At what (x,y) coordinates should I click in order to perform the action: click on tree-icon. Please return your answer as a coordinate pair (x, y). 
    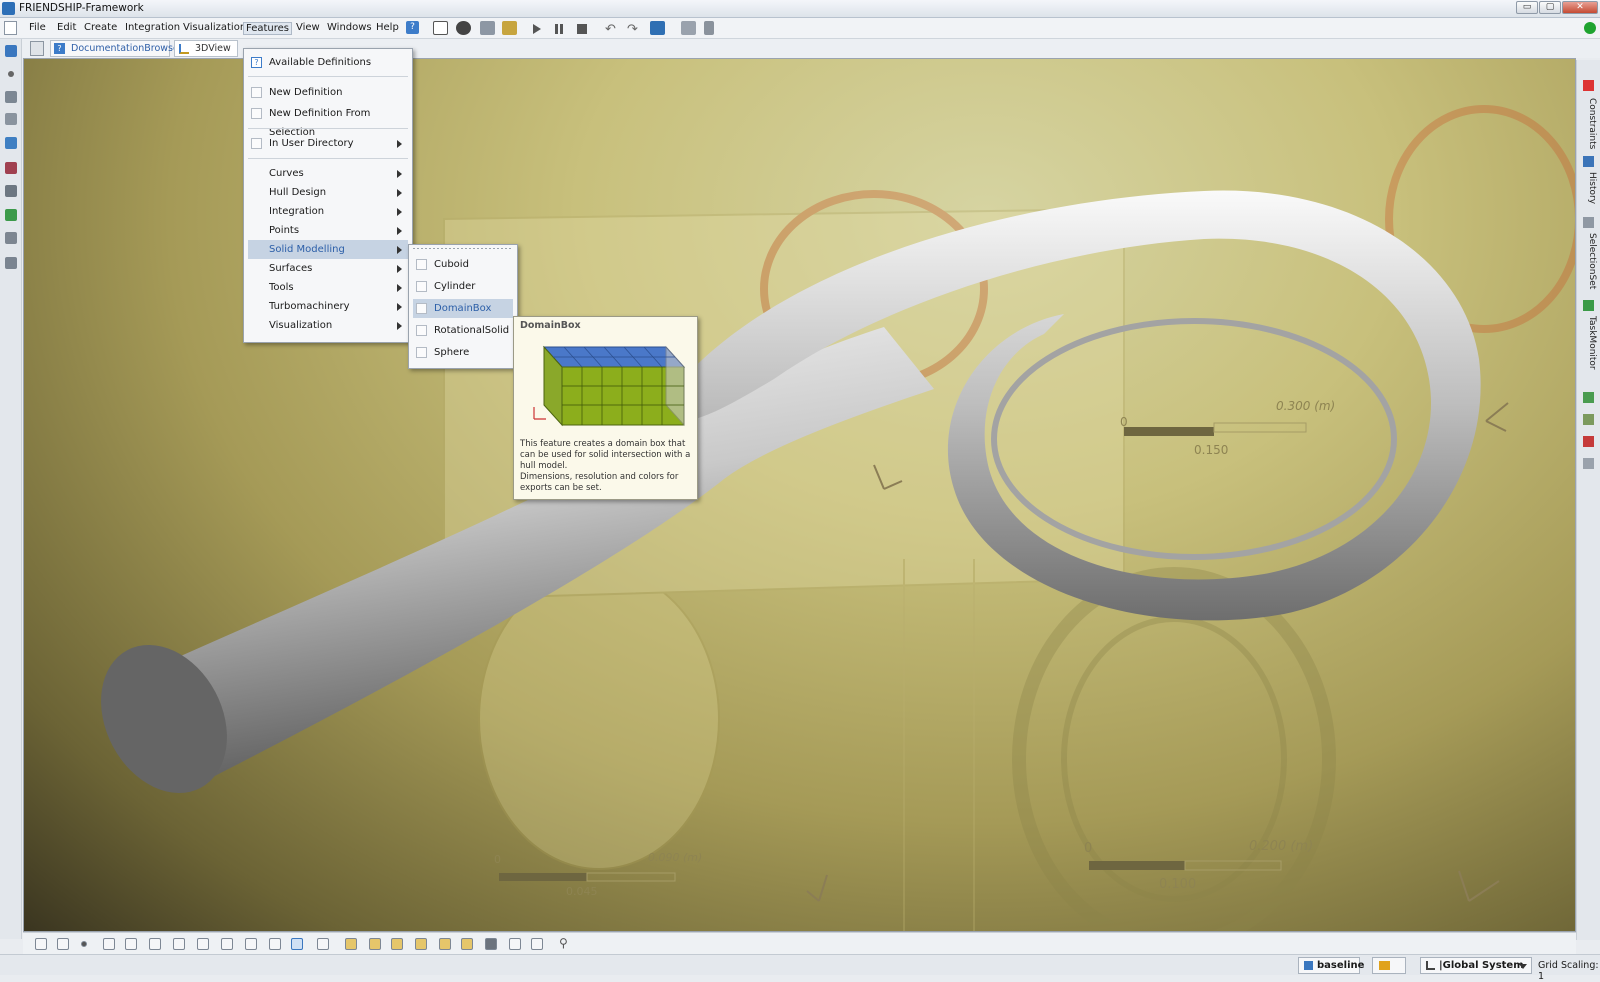
    Looking at the image, I should click on (11, 238).